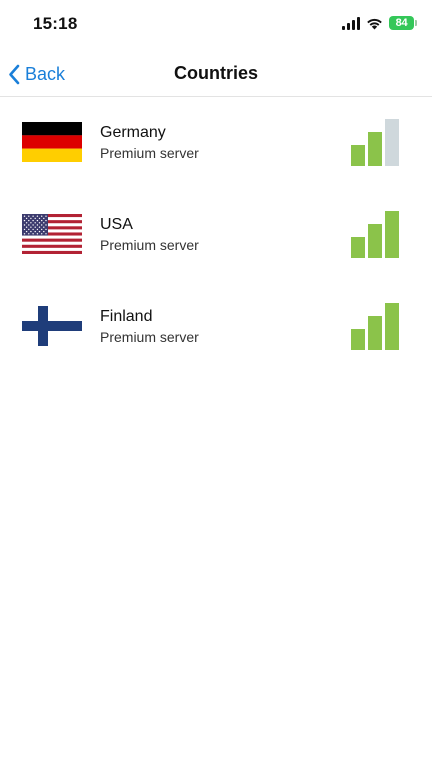 The height and width of the screenshot is (768, 432). I want to click on country-name: Germany, so click(133, 132).